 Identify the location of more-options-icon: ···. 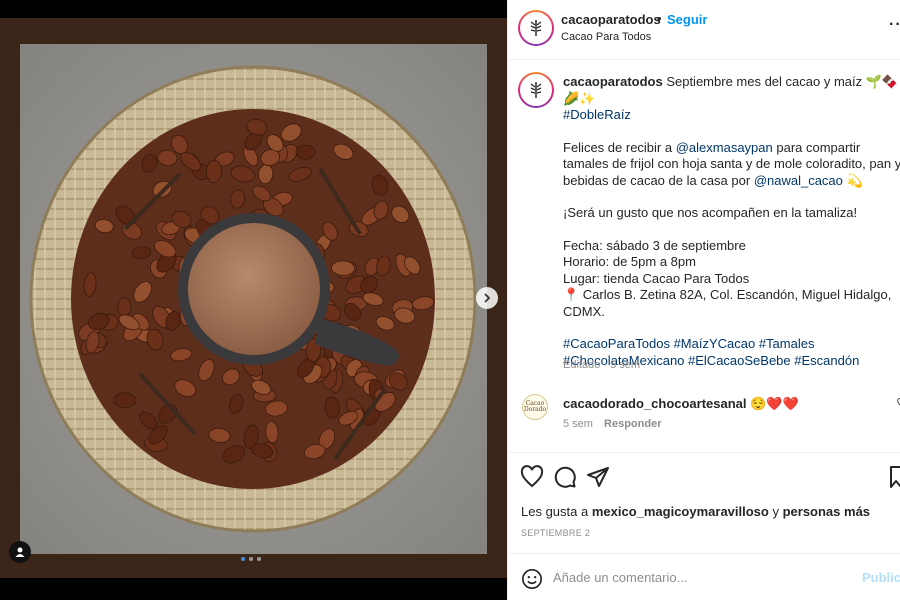
(894, 25).